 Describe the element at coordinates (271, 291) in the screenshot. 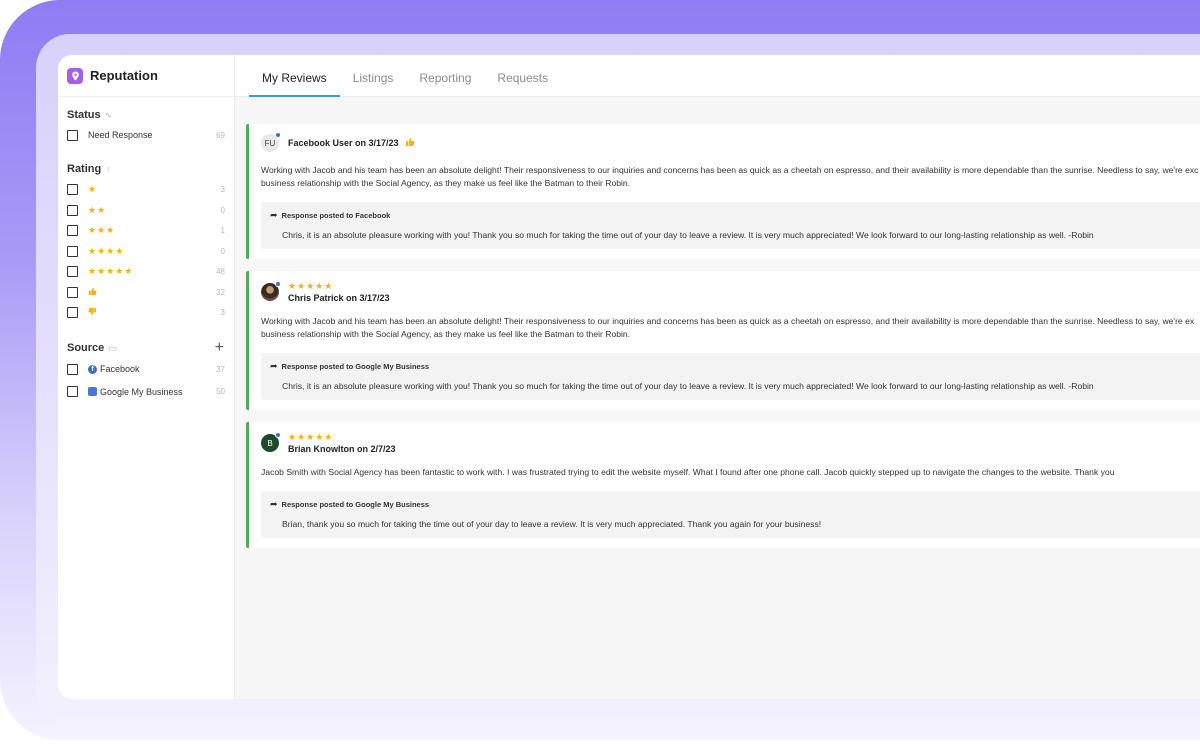

I see `avatar` at that location.